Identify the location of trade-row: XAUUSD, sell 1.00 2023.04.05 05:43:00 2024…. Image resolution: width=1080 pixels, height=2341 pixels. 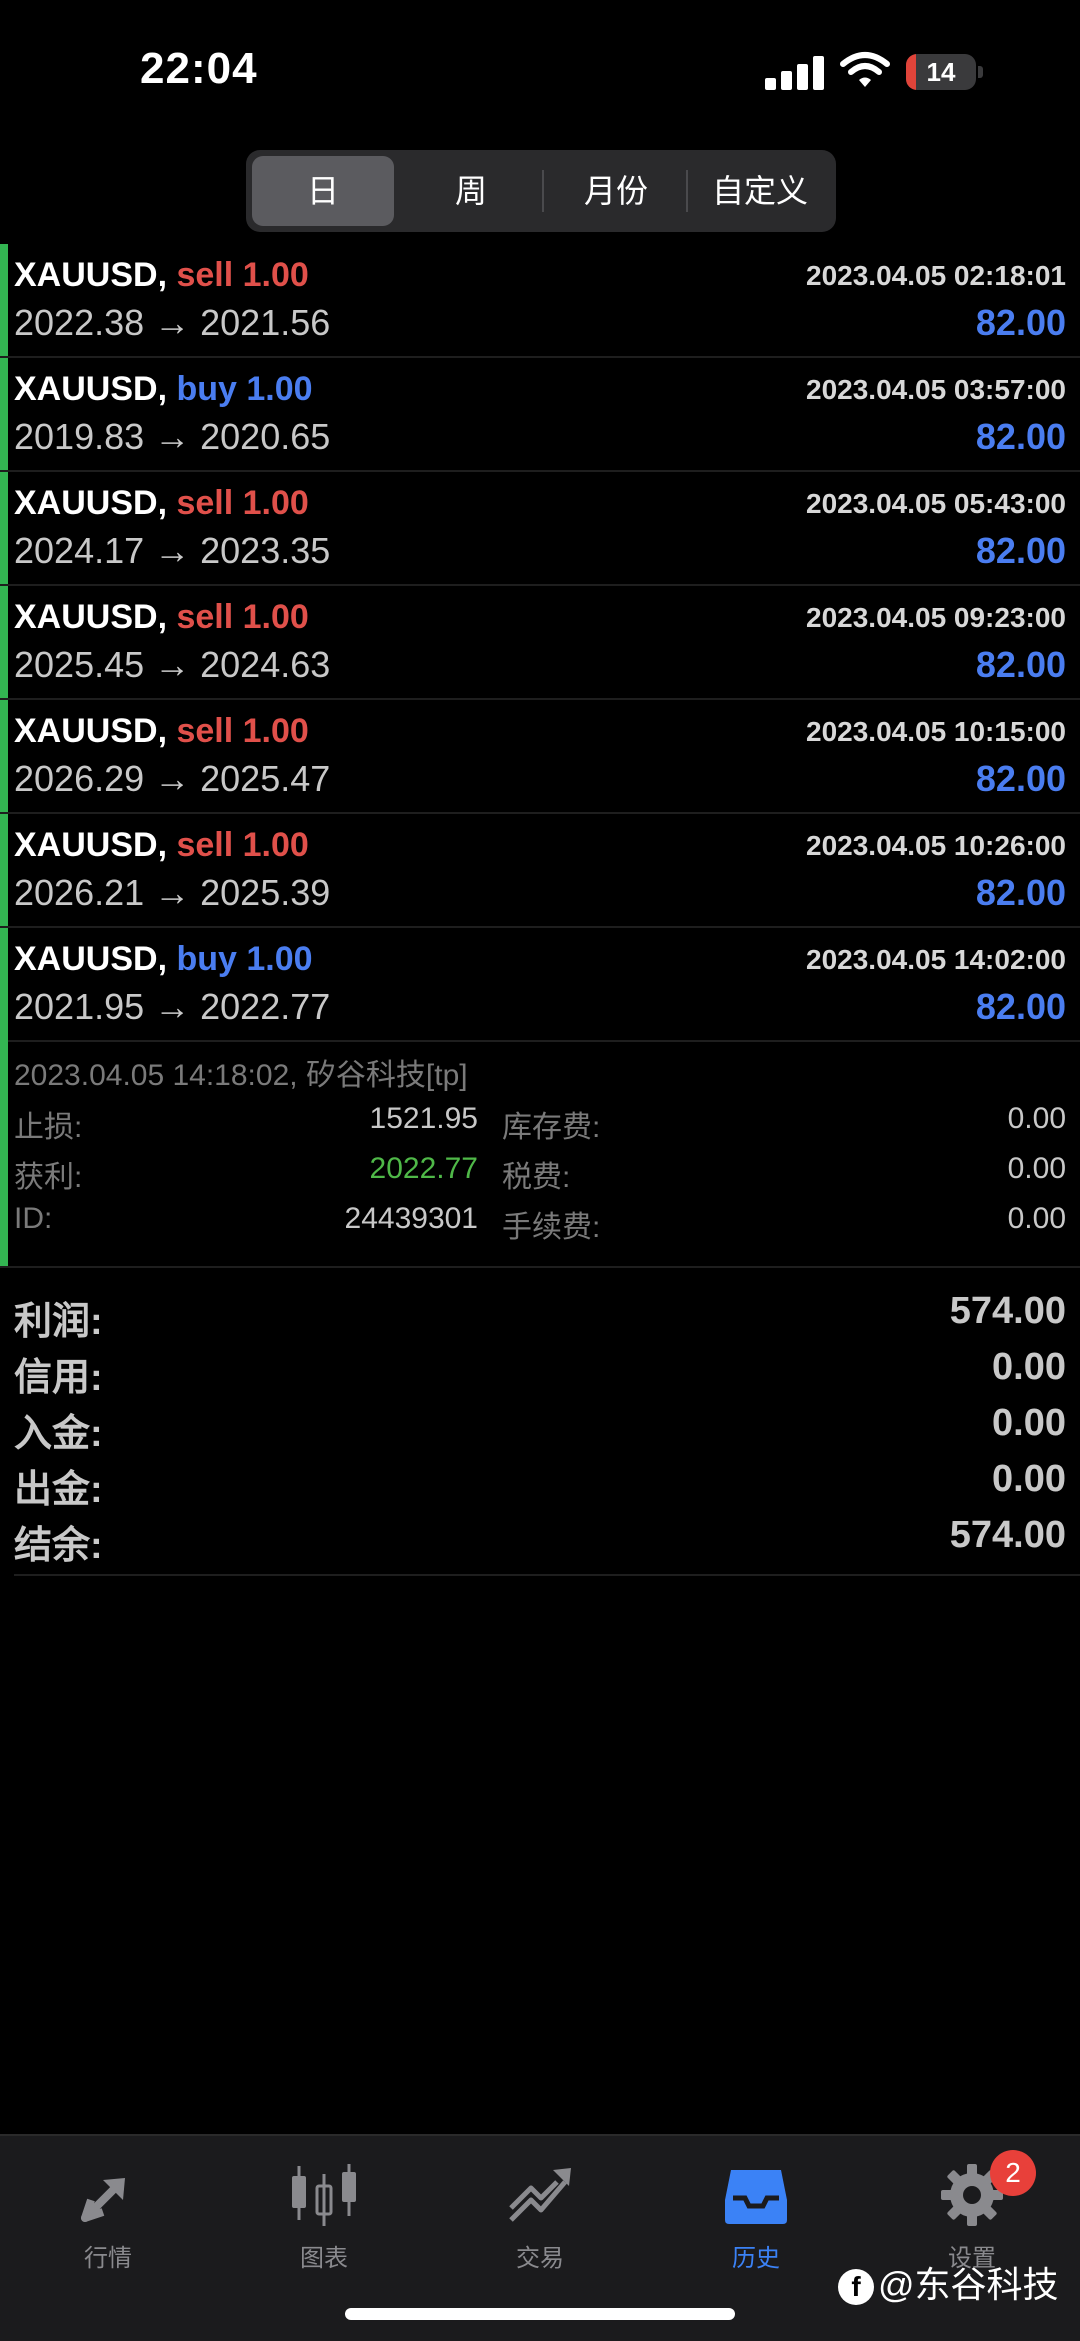
(540, 529).